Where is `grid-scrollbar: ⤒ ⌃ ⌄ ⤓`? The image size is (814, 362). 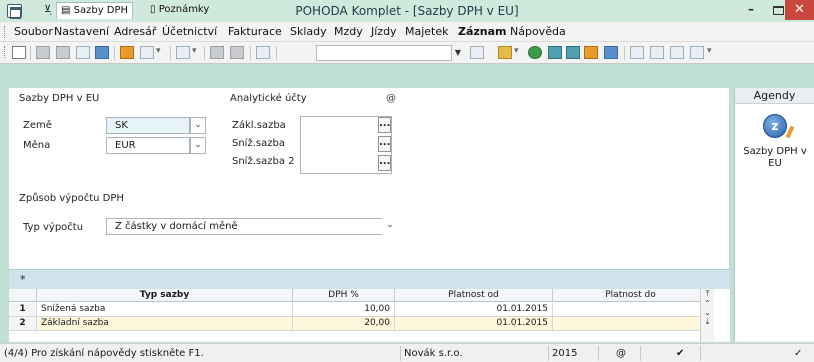
grid-scrollbar: ⤒ ⌃ ⌄ ⤓ is located at coordinates (707, 315).